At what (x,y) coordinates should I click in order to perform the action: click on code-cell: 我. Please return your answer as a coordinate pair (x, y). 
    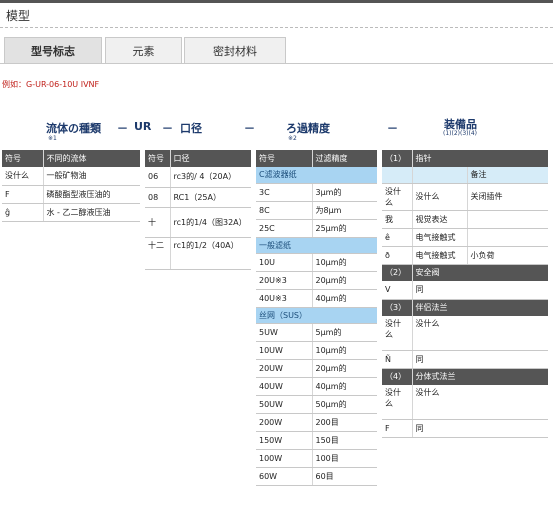
    Looking at the image, I should click on (397, 219).